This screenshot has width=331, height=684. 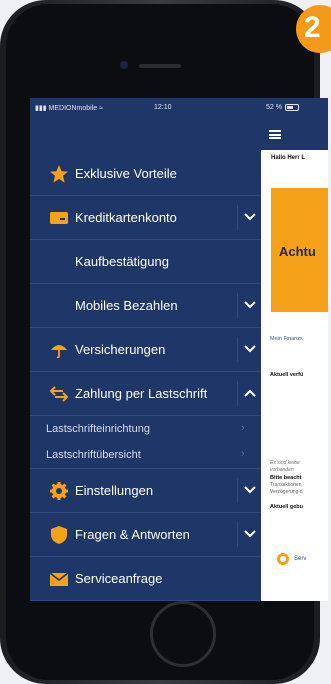 What do you see at coordinates (286, 488) in the screenshot?
I see `notice-text: Transaktionen Verzögerung d` at bounding box center [286, 488].